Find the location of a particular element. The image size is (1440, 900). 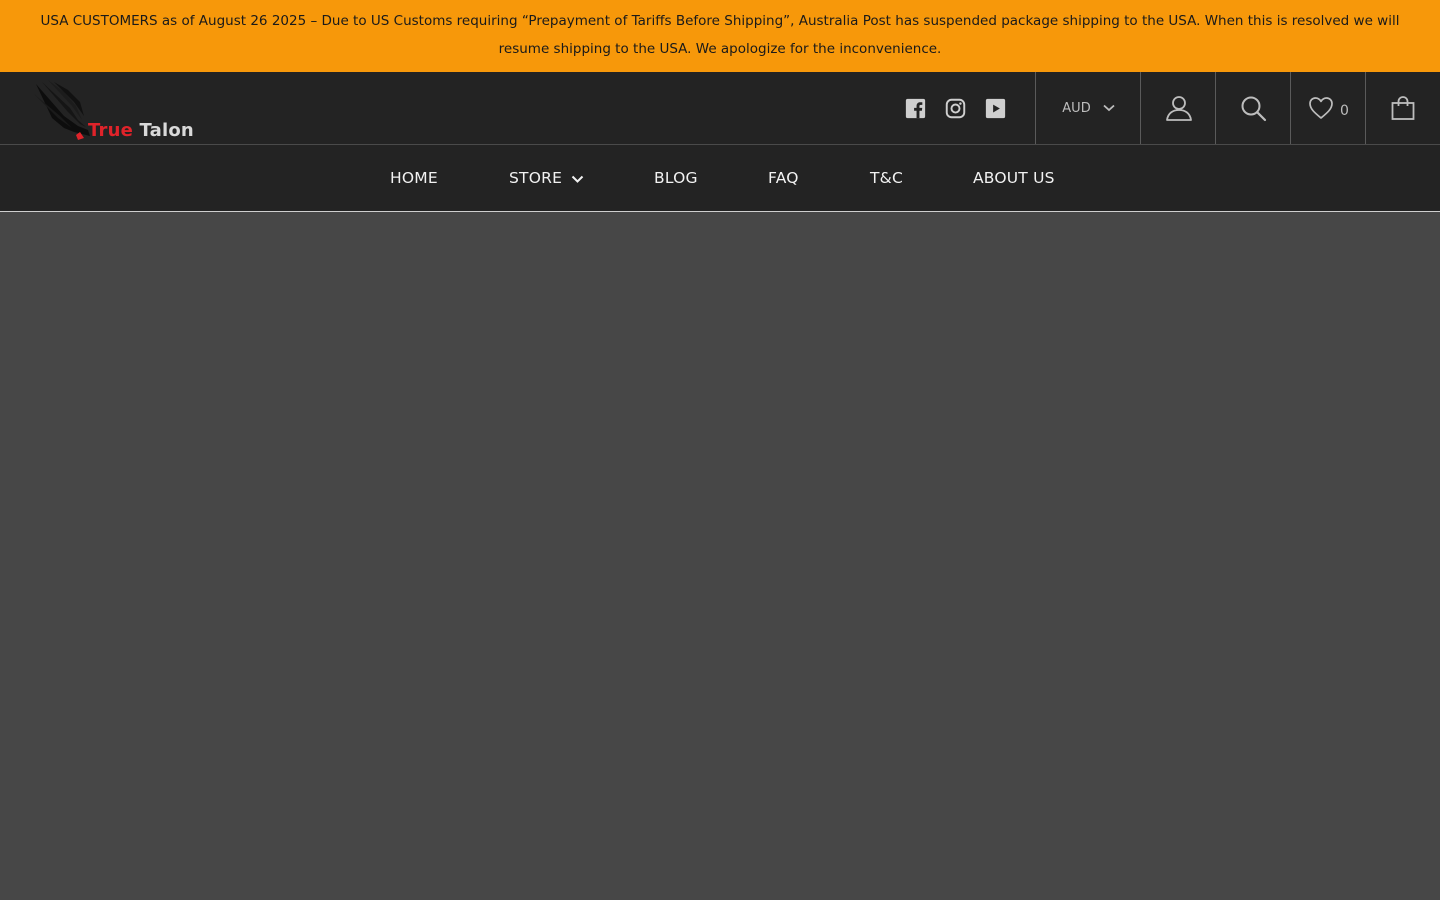

site-logo: True Talon is located at coordinates (129, 110).